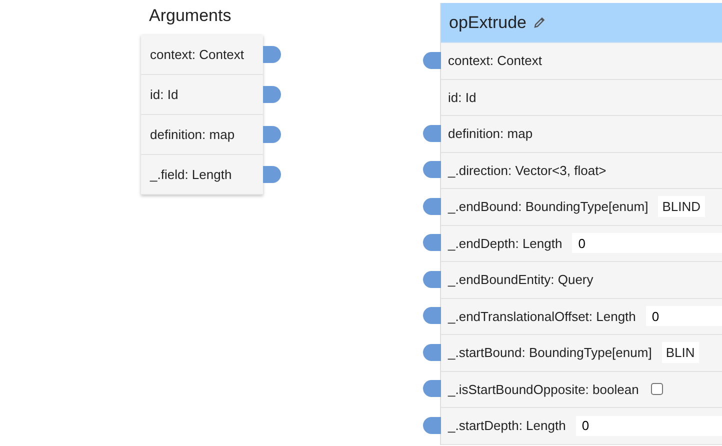 This screenshot has height=446, width=722. Describe the element at coordinates (539, 22) in the screenshot. I see `edit-icon` at that location.